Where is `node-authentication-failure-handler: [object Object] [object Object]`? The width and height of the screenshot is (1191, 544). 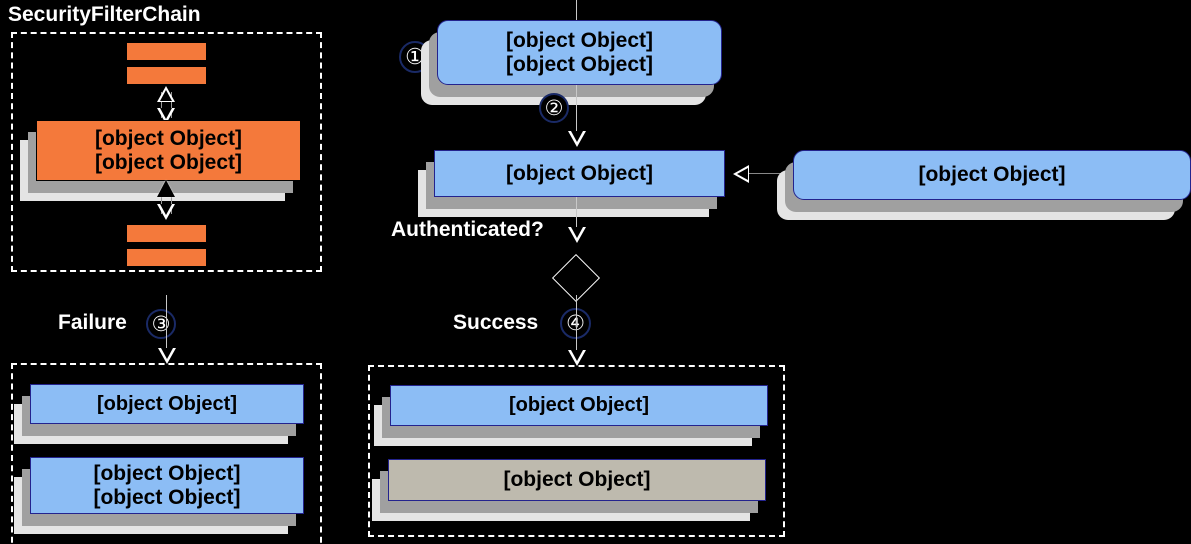
node-authentication-failure-handler: [object Object] [object Object] is located at coordinates (167, 485).